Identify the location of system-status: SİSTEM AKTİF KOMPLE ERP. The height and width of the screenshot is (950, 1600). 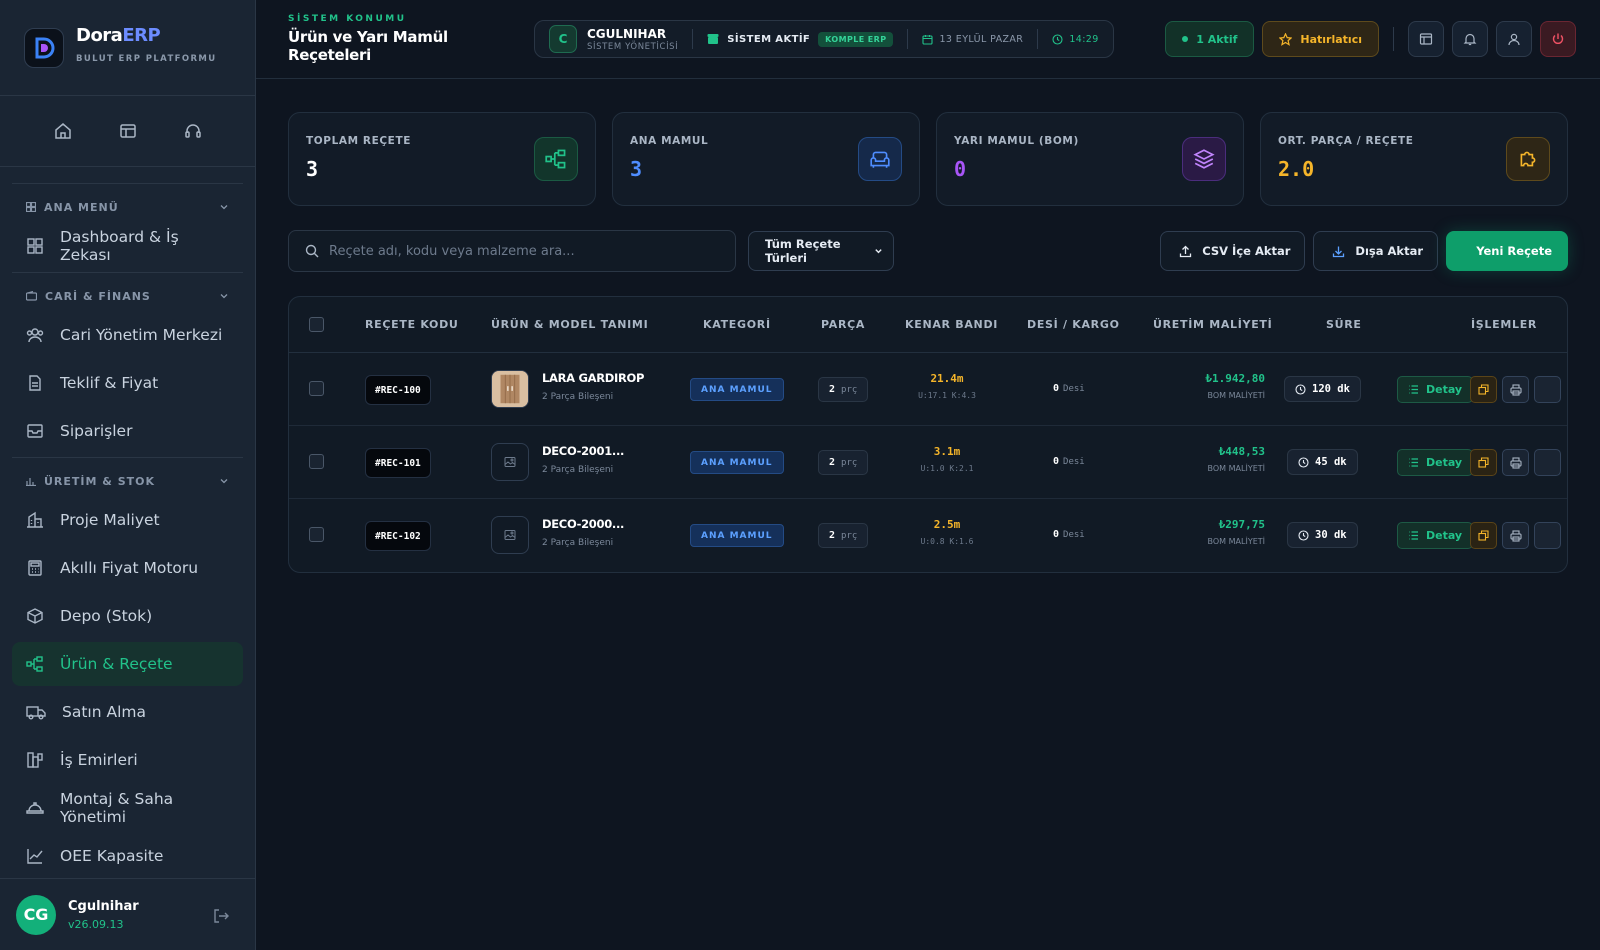
(800, 39).